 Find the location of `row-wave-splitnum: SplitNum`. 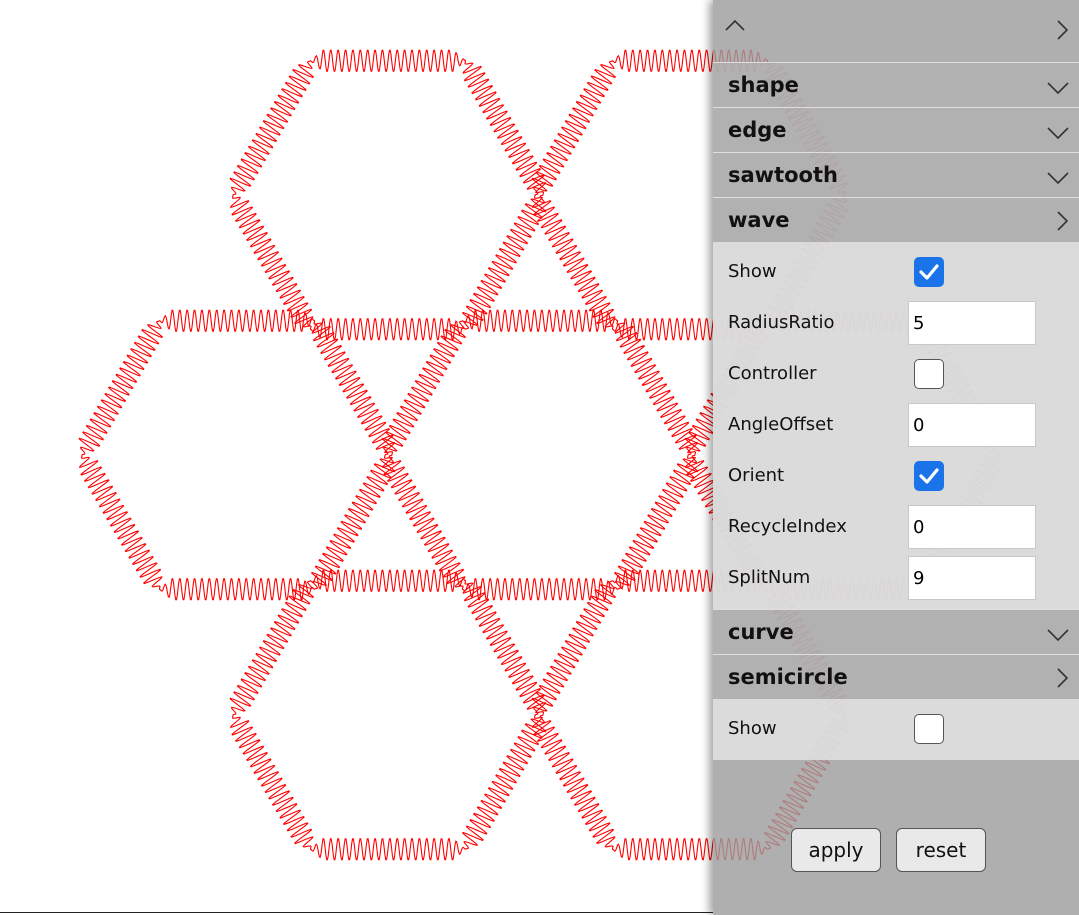

row-wave-splitnum: SplitNum is located at coordinates (896, 578).